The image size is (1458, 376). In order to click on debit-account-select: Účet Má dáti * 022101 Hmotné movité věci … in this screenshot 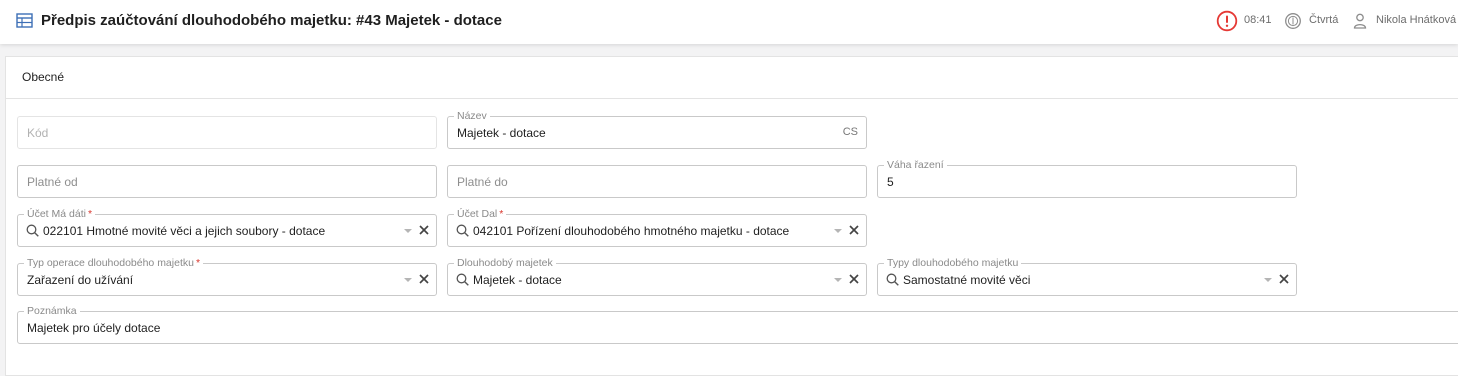, I will do `click(227, 227)`.